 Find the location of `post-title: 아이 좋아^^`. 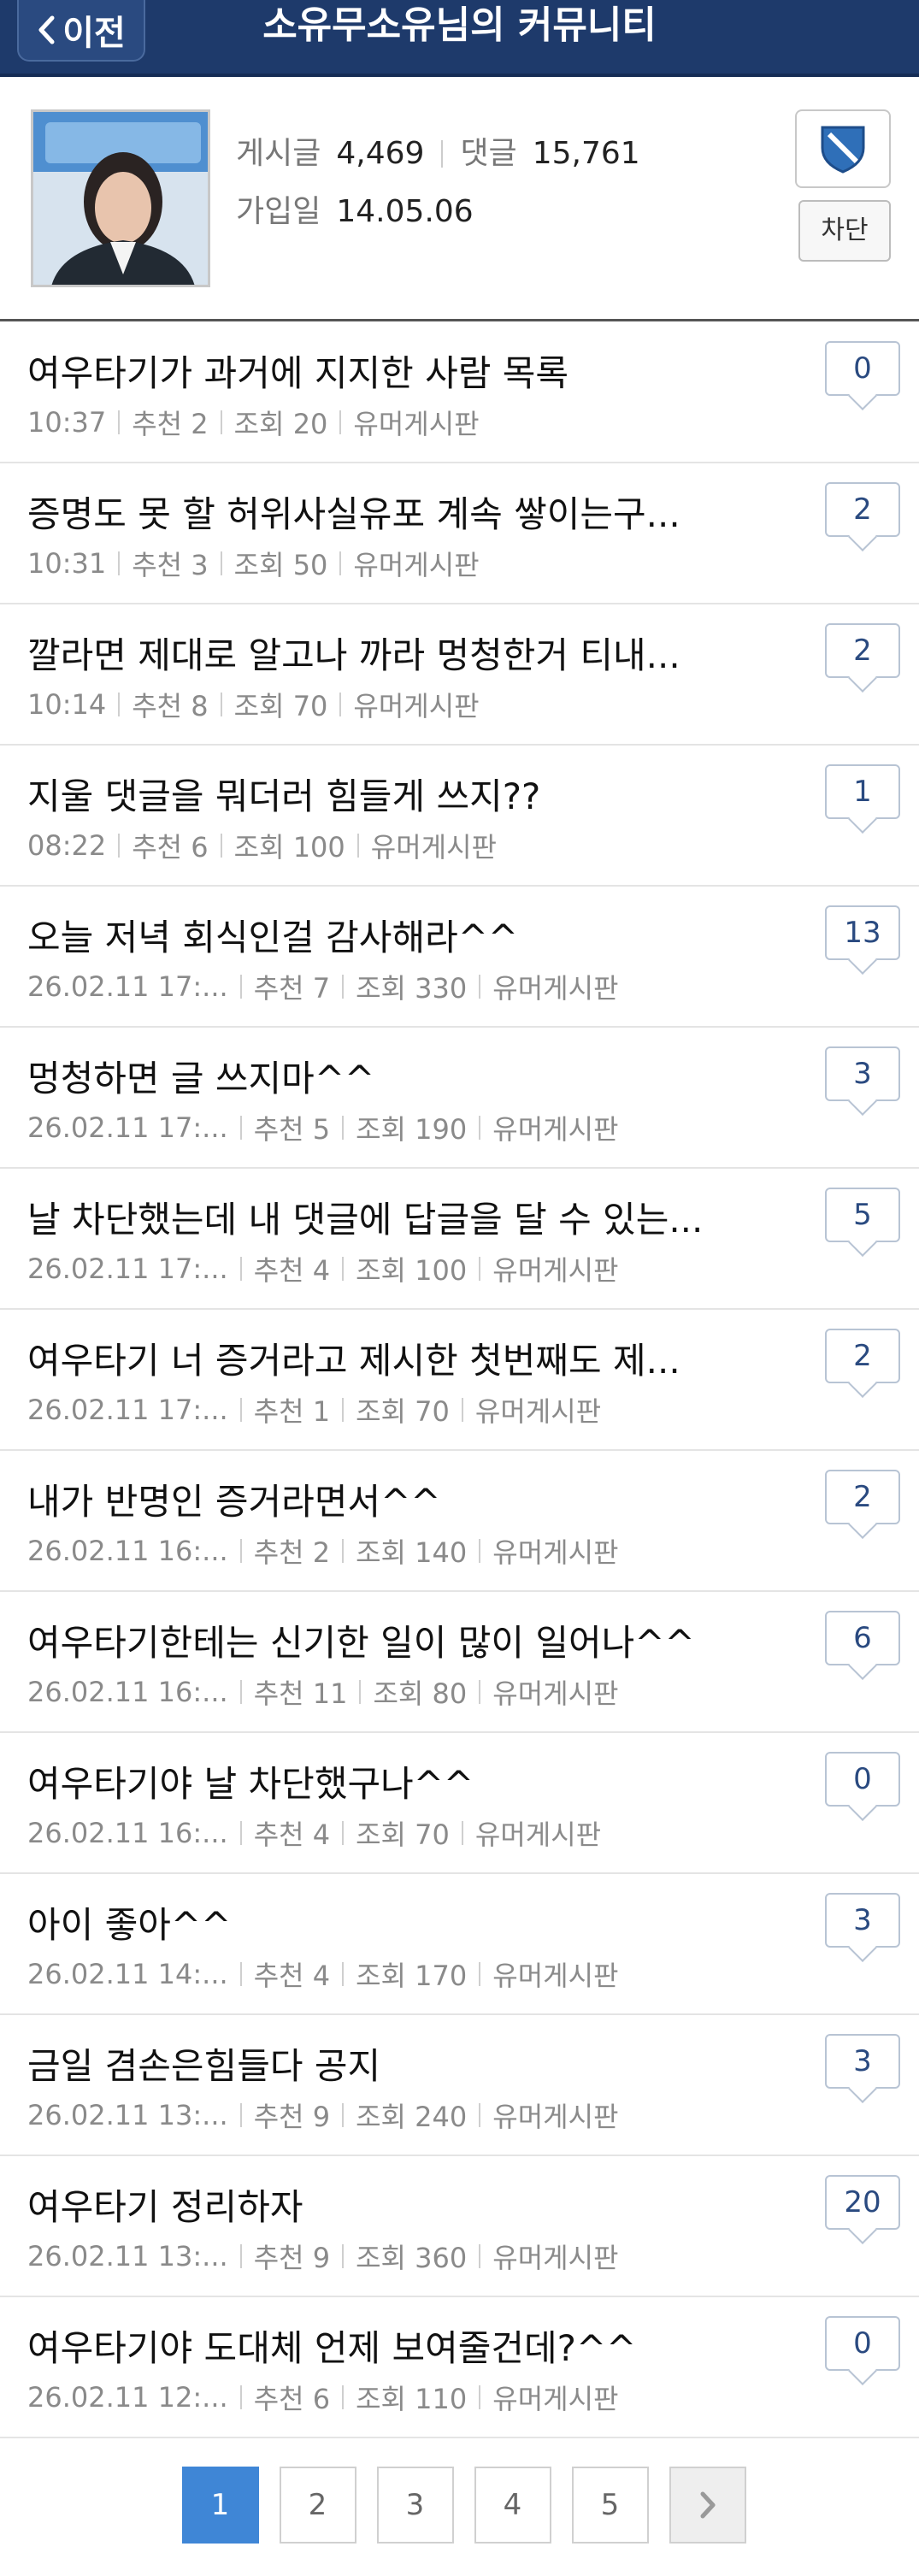

post-title: 아이 좋아^^ is located at coordinates (129, 1922).